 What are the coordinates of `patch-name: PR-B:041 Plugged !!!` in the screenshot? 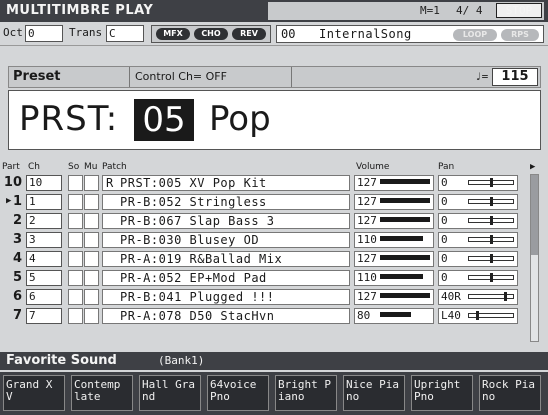 It's located at (197, 297).